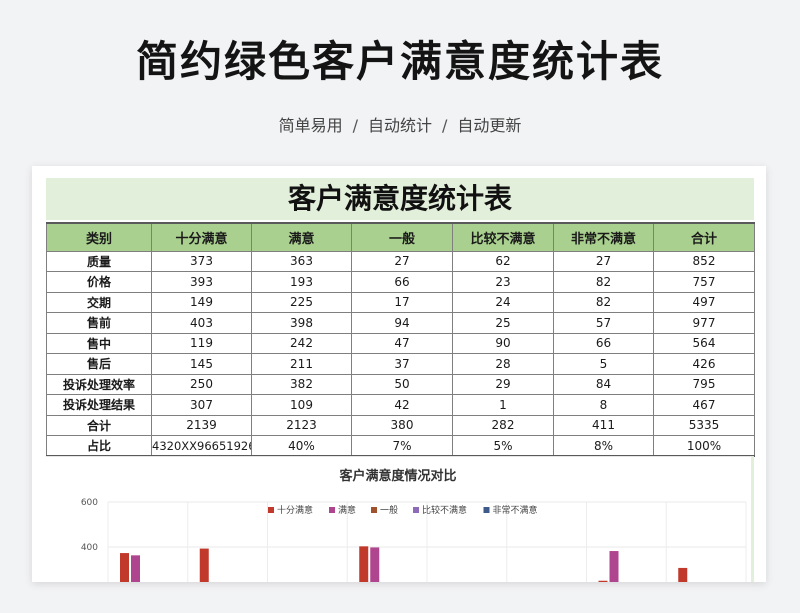 This screenshot has width=800, height=613. What do you see at coordinates (503, 364) in the screenshot?
I see `table-cell: 28` at bounding box center [503, 364].